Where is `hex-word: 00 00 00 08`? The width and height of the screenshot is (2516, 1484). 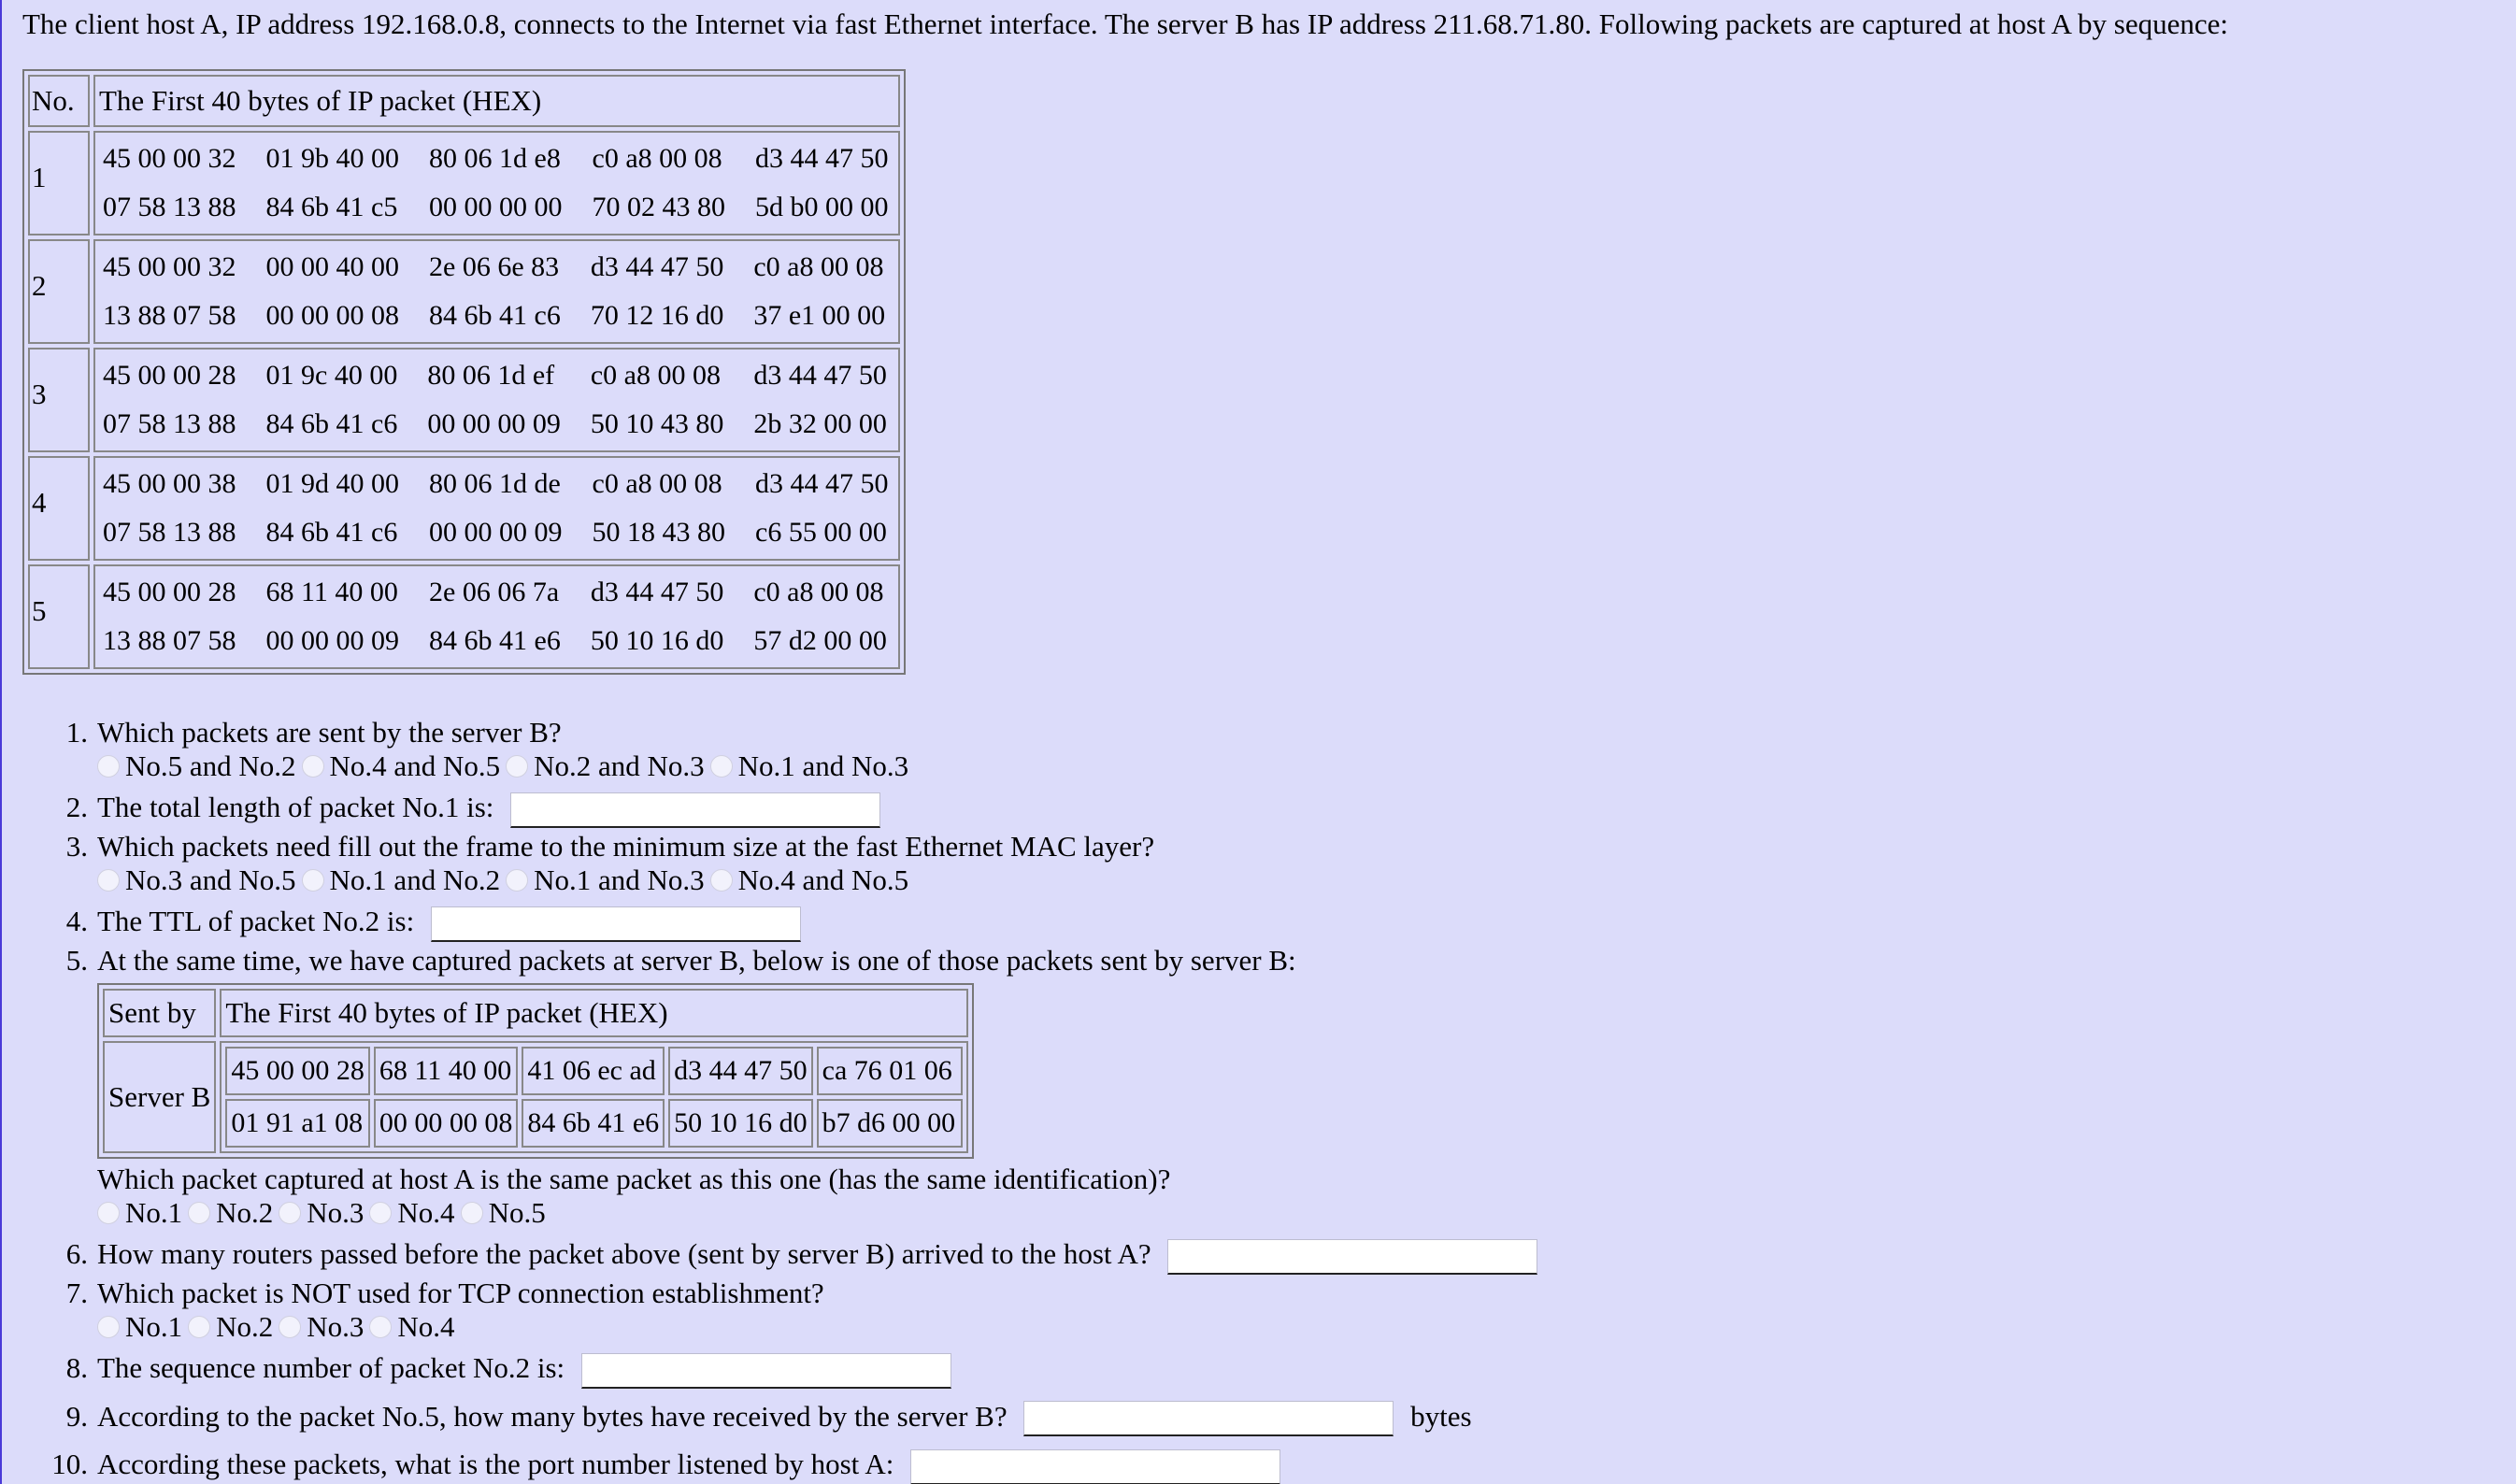
hex-word: 00 00 00 08 is located at coordinates (446, 1123).